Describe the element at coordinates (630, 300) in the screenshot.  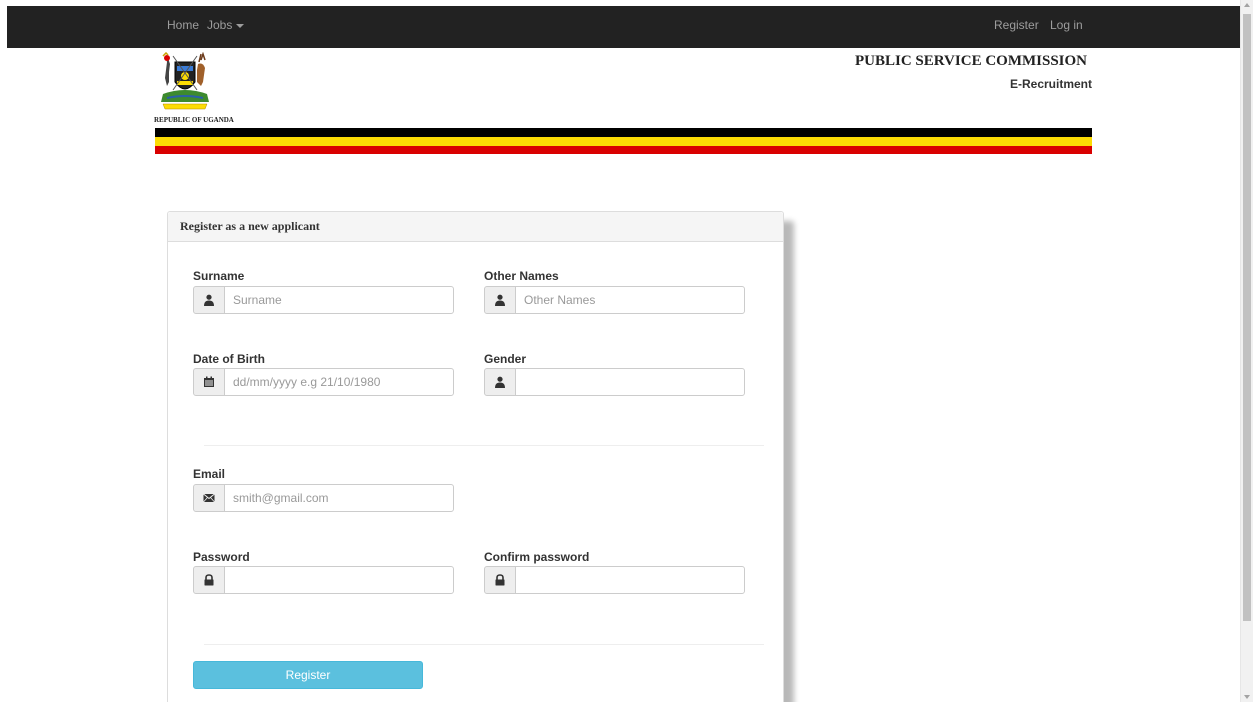
I see `other-names-input` at that location.